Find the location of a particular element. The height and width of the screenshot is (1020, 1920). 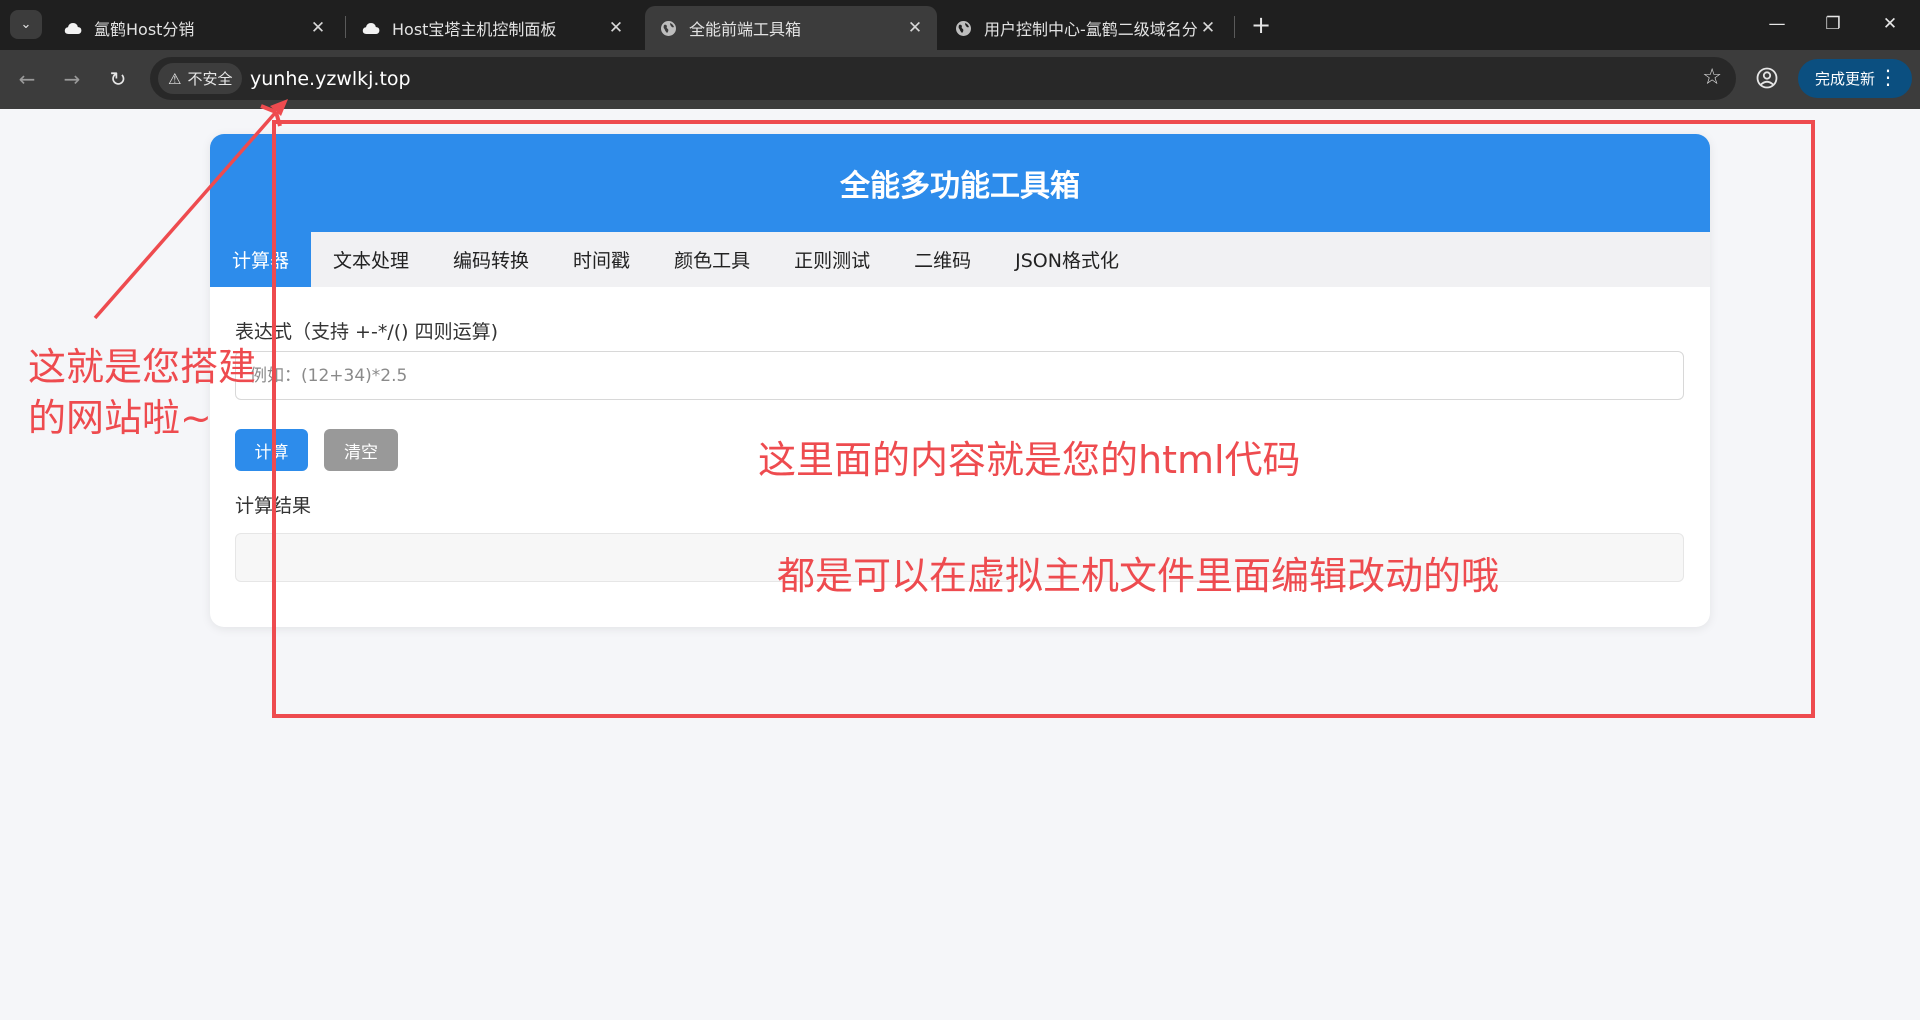

annotation-html-note: 这里面的内容就是您的html代码 is located at coordinates (1029, 460).